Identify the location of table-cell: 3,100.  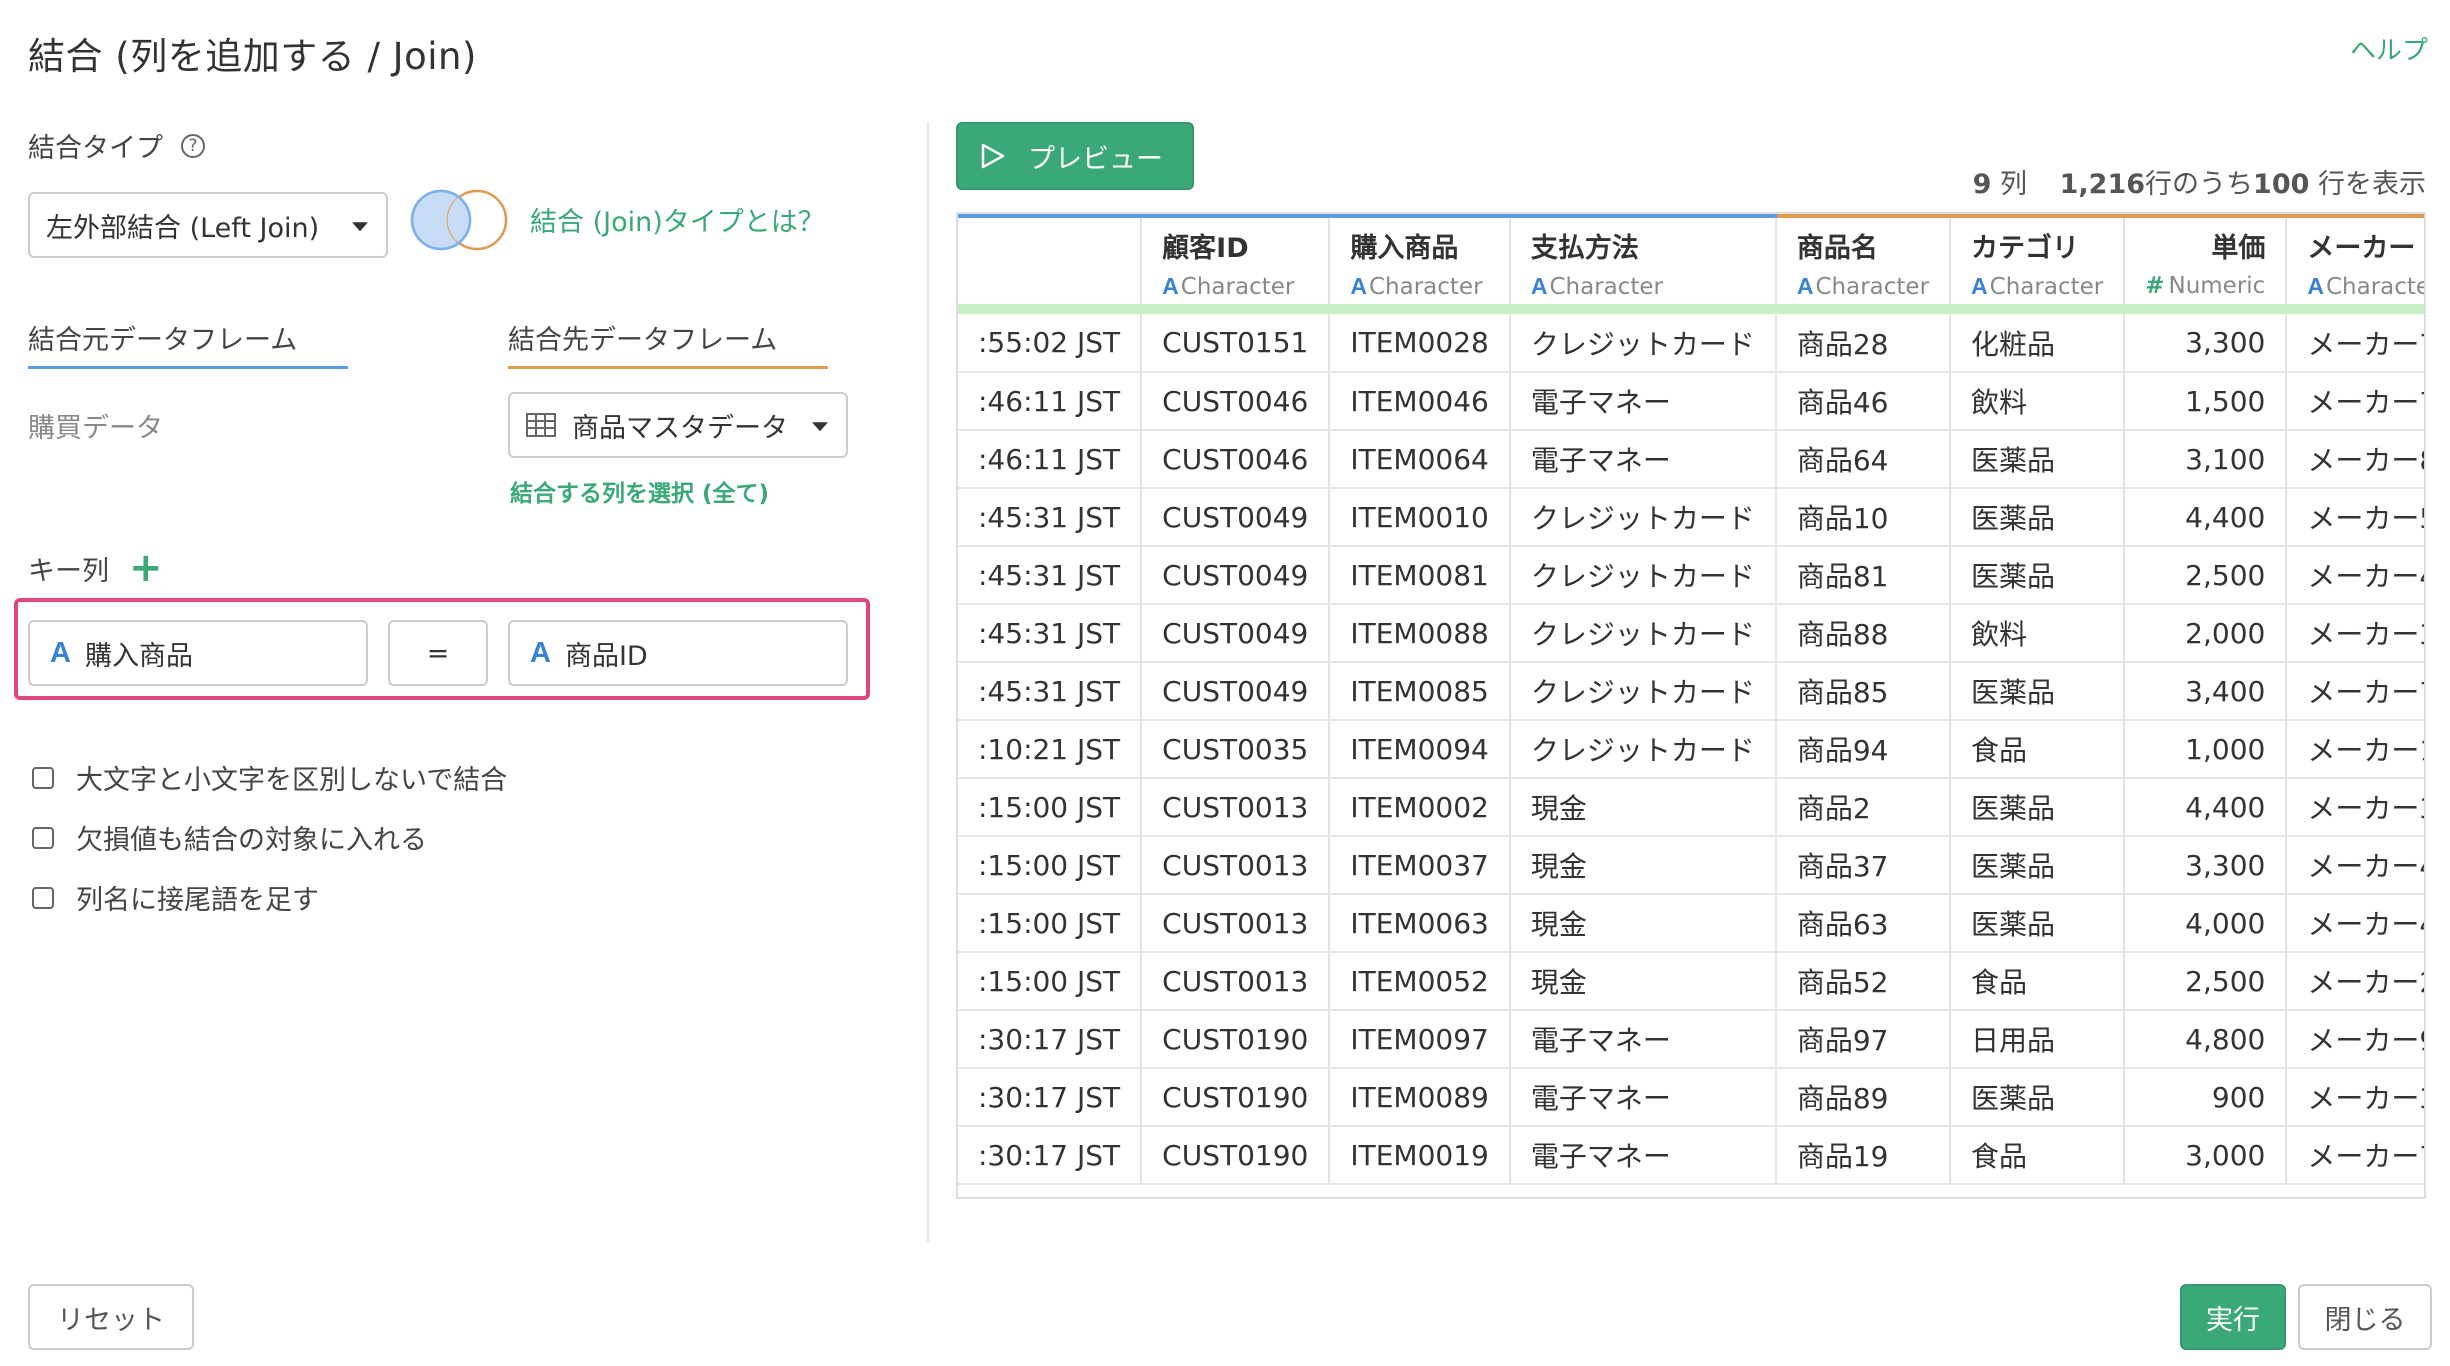
(2206, 459).